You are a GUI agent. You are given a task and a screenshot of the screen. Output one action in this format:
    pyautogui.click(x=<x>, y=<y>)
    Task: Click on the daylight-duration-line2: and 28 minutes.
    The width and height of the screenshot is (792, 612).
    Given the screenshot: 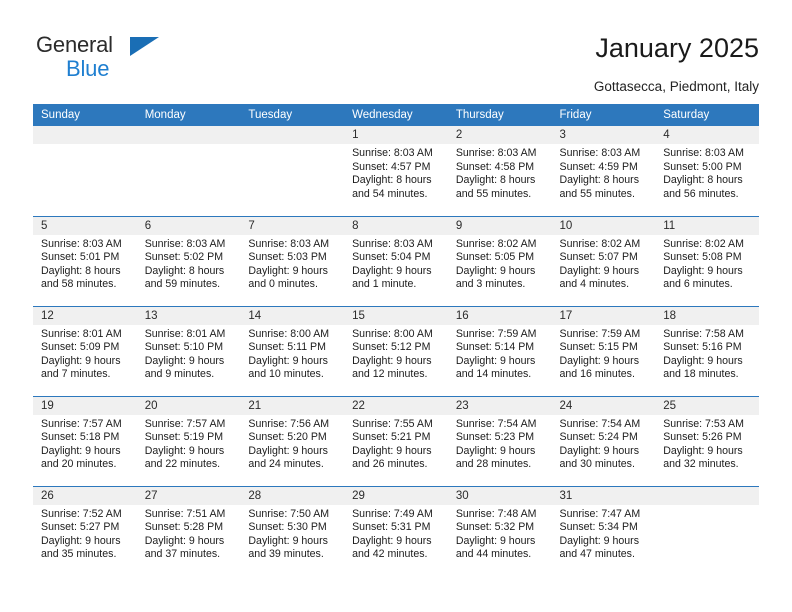 What is the action you would take?
    pyautogui.click(x=493, y=464)
    